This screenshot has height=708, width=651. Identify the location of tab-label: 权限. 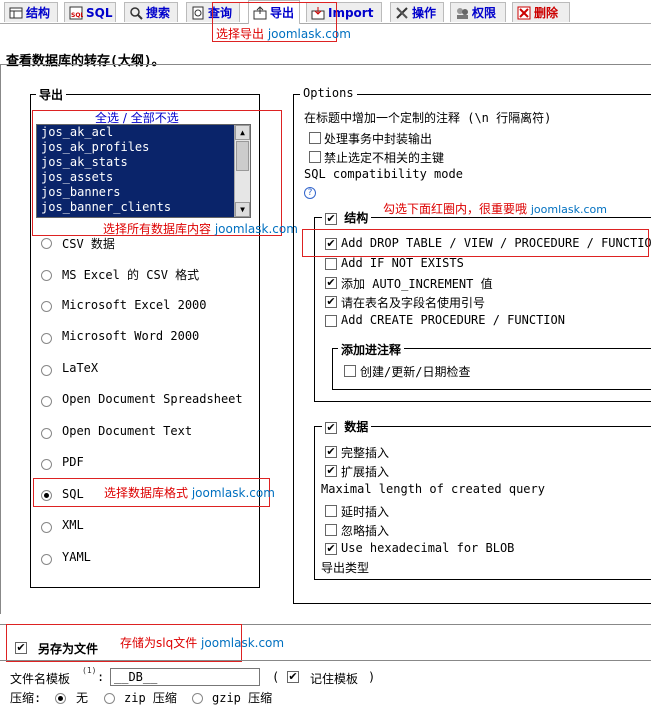
(484, 13).